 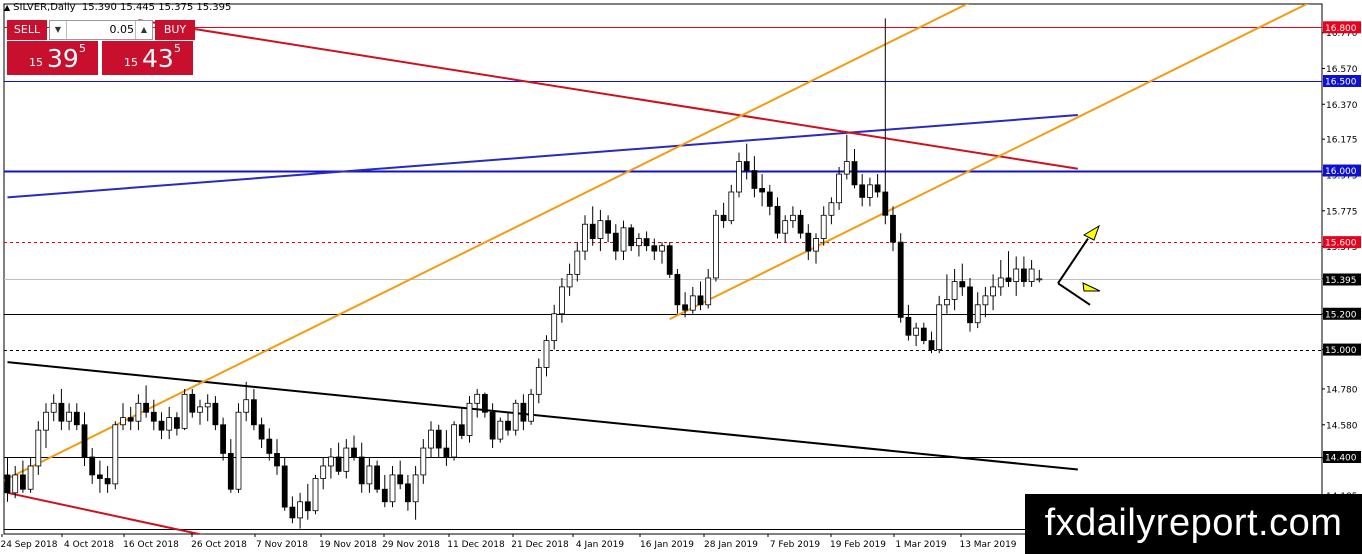 I want to click on x-tick-label: 11 Dec 2018, so click(x=476, y=545).